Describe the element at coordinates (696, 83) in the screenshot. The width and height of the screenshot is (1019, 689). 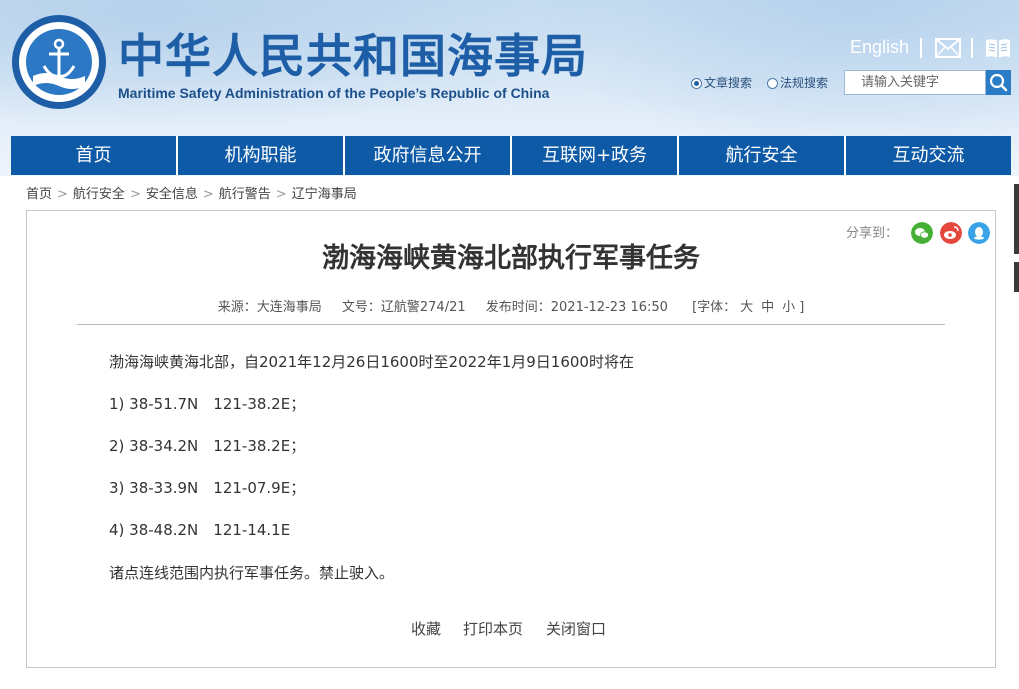
I see `radio-selected-icon` at that location.